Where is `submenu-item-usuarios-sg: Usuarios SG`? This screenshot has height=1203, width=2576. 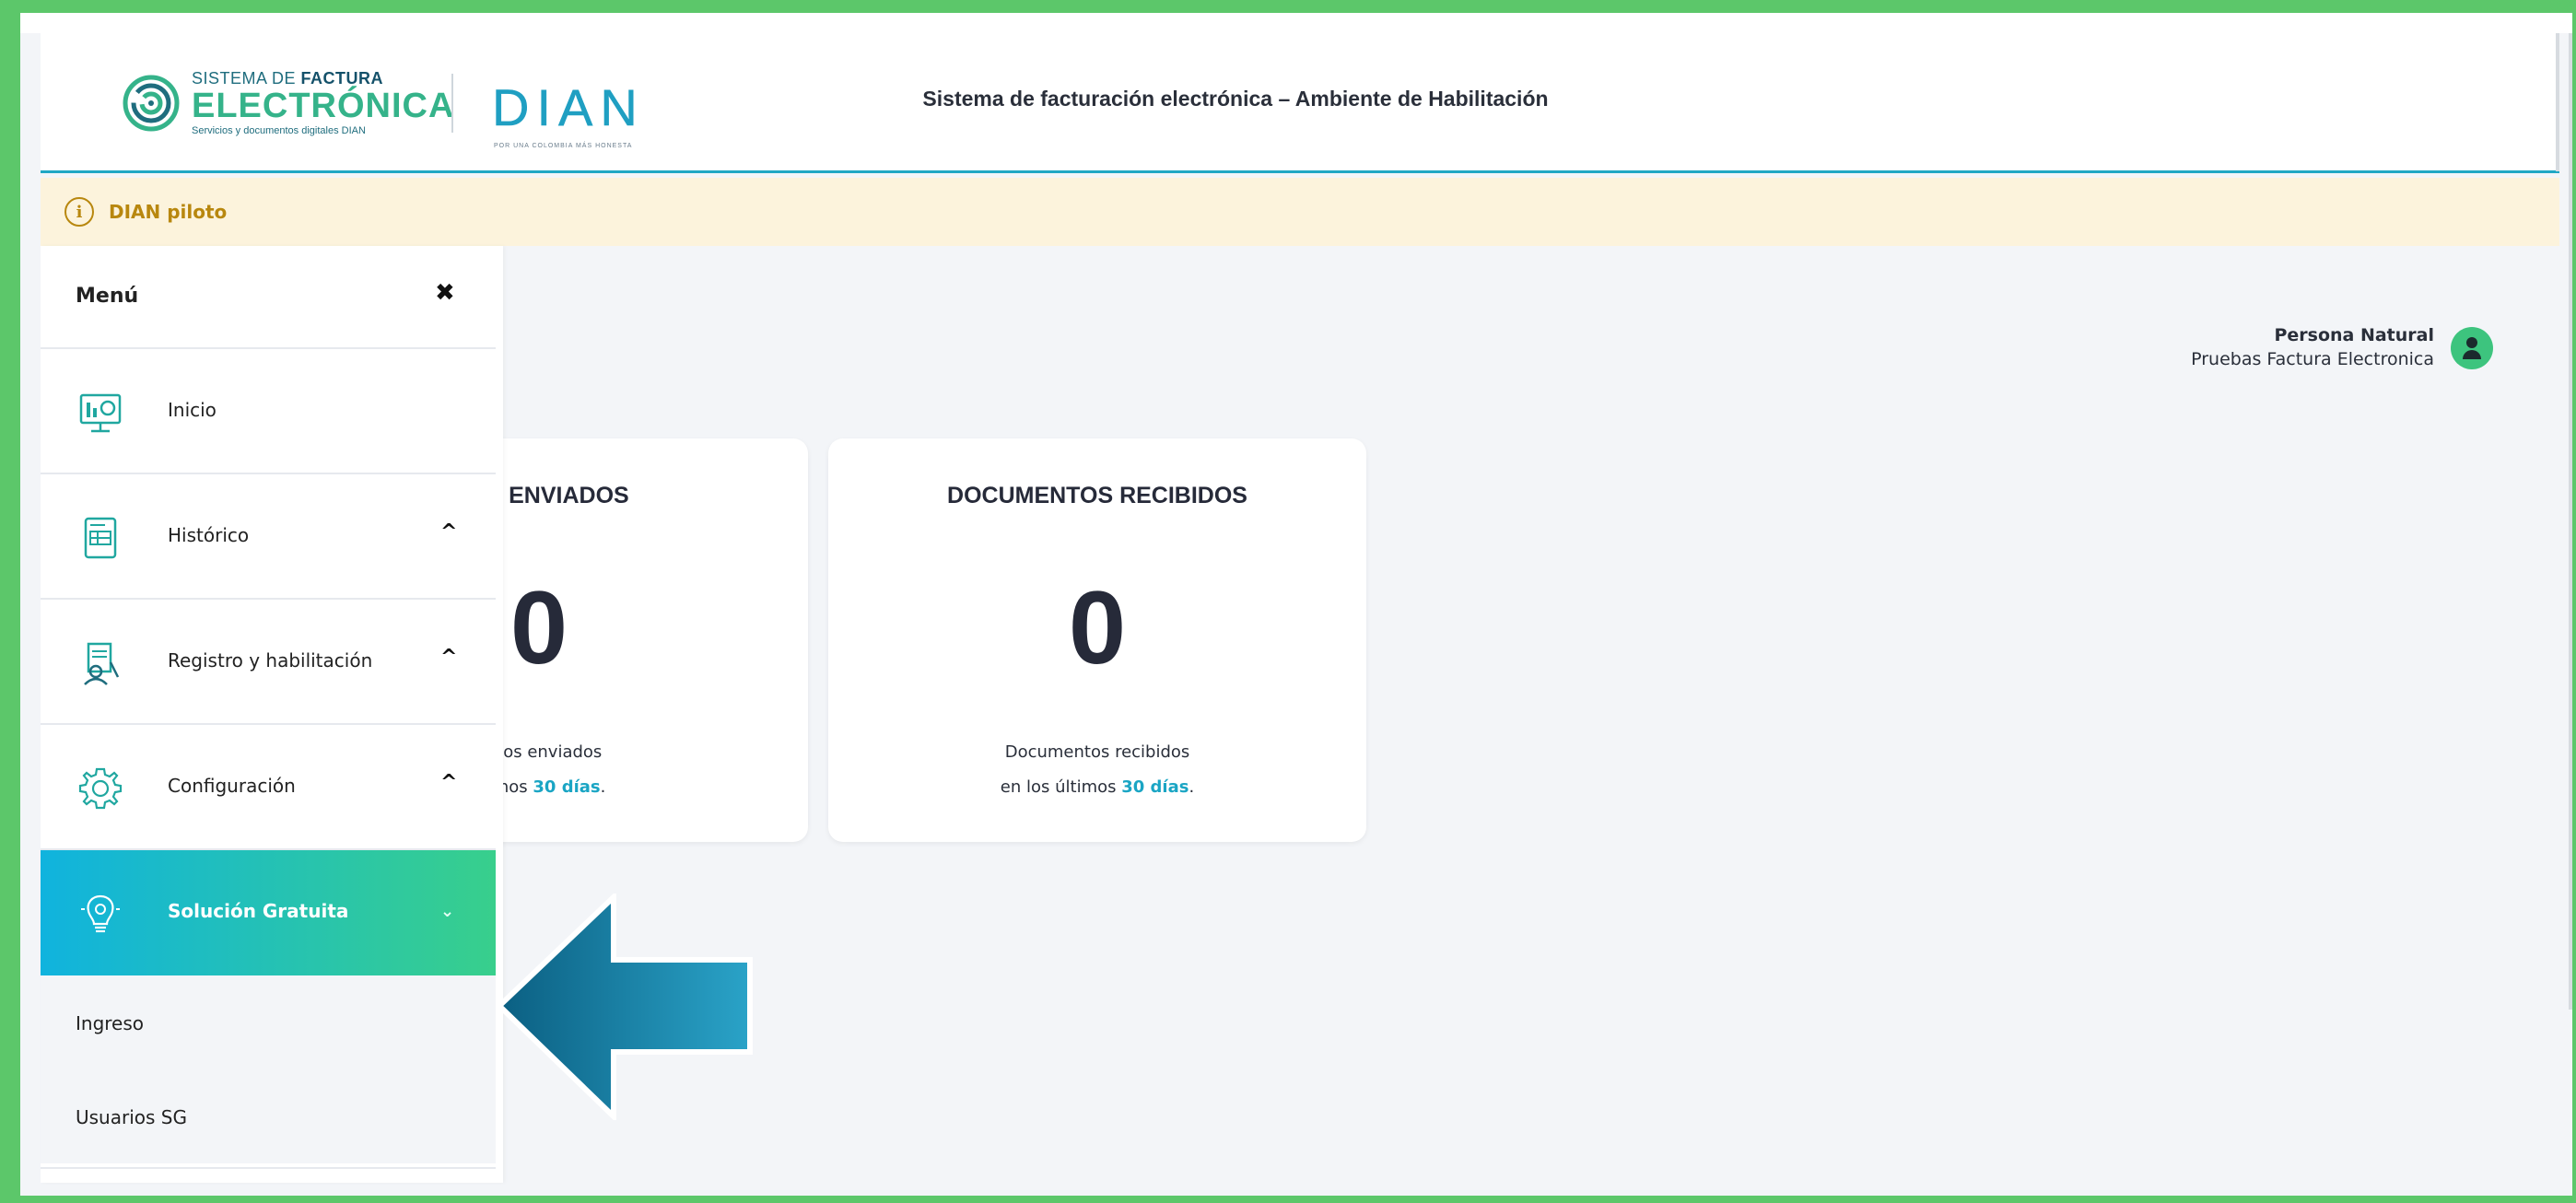
submenu-item-usuarios-sg: Usuarios SG is located at coordinates (268, 1116).